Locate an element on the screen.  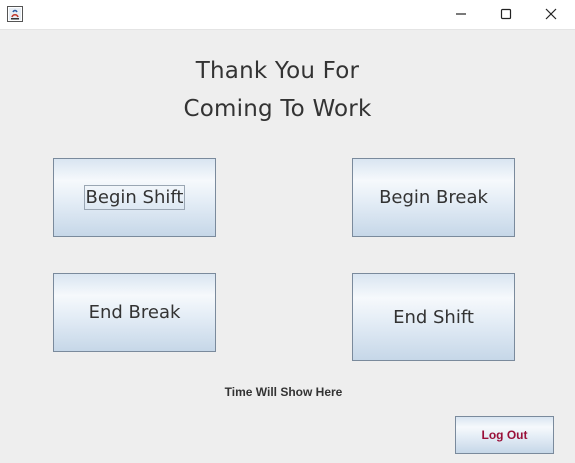
minimize-button is located at coordinates (461, 14).